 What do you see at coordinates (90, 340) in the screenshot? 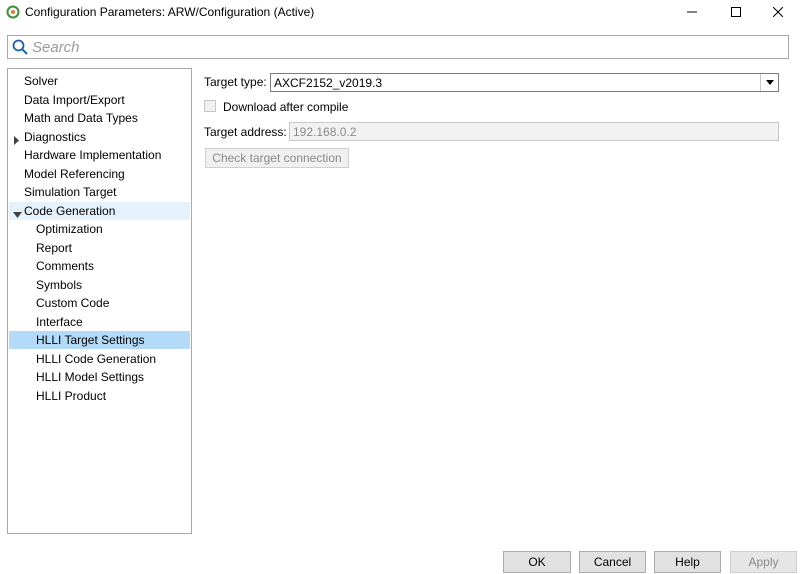
I see `tree-item-label: HLLI Target Settings` at bounding box center [90, 340].